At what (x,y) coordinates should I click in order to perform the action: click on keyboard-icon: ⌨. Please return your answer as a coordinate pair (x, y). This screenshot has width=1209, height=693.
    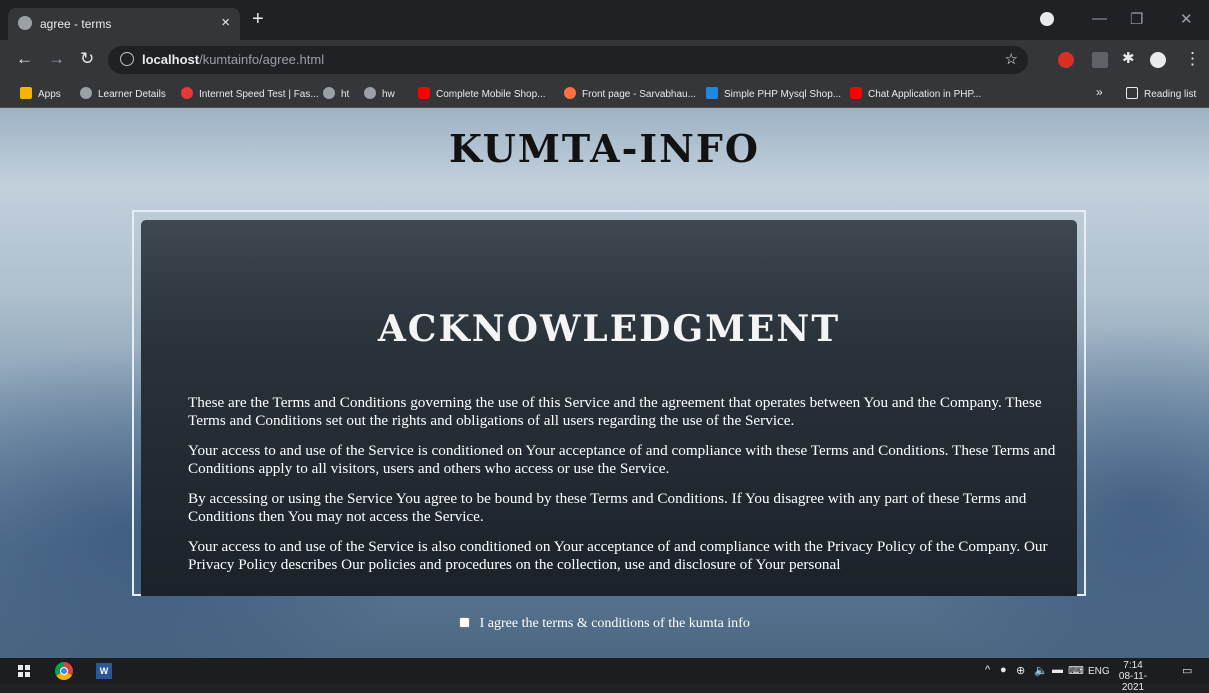
    Looking at the image, I should click on (1076, 670).